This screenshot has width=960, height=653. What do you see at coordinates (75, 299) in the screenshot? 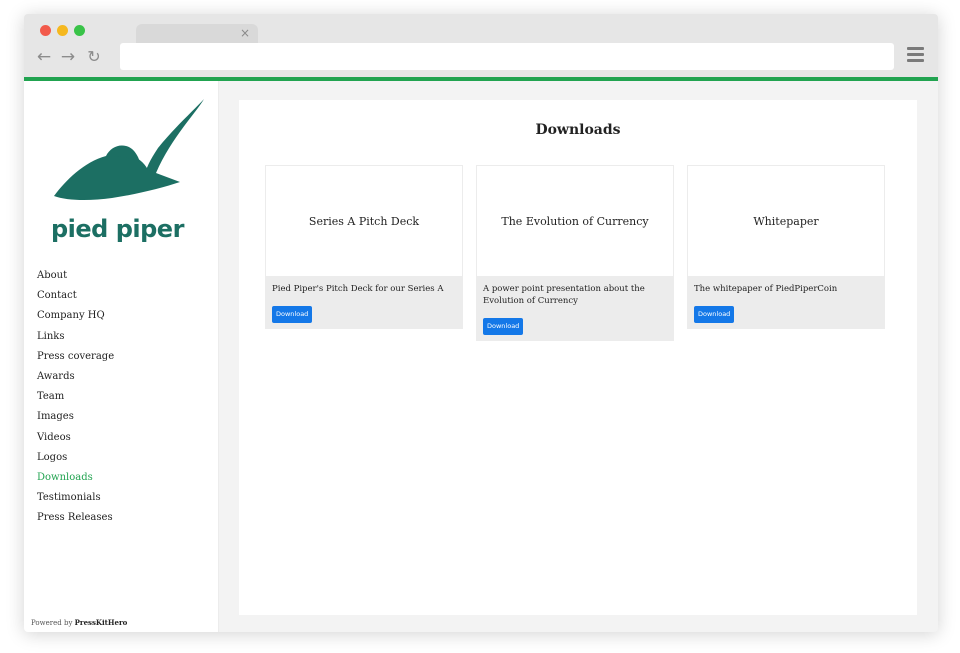
I see `sidebar-item-contact: Contact` at bounding box center [75, 299].